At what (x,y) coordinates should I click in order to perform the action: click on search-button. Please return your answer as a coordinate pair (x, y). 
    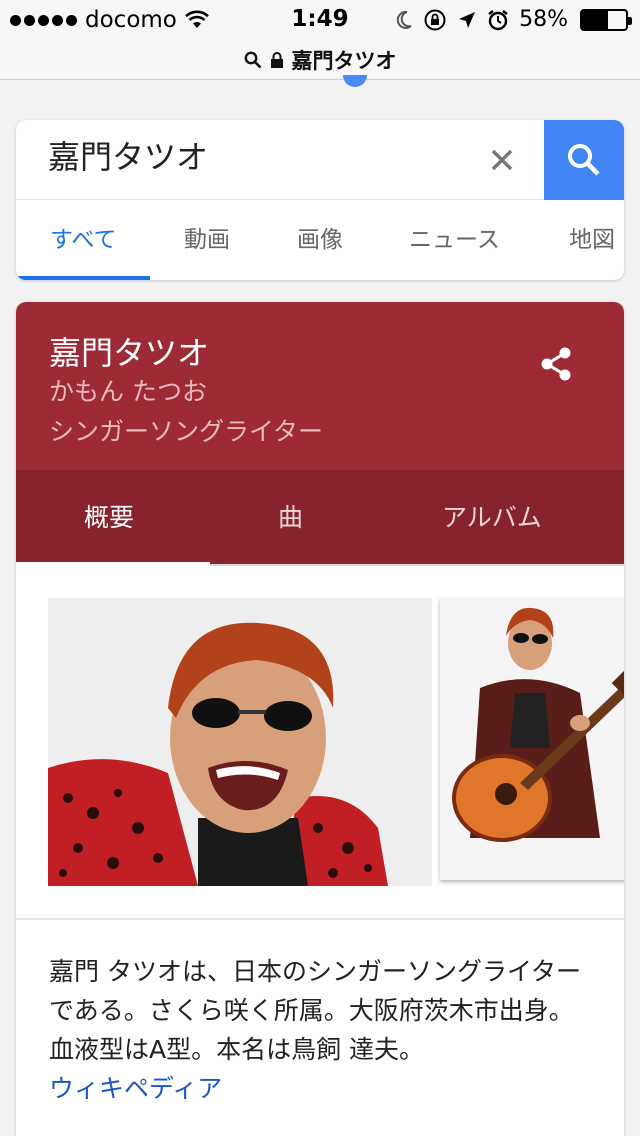
    Looking at the image, I should click on (584, 160).